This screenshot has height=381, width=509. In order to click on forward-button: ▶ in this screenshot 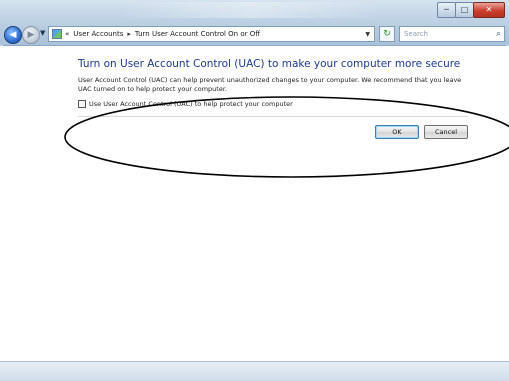, I will do `click(31, 35)`.